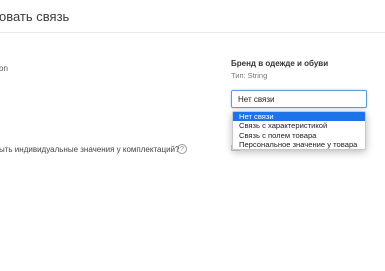 The height and width of the screenshot is (271, 385). What do you see at coordinates (299, 135) in the screenshot?
I see `option-link-product-field: Связь с полем товара` at bounding box center [299, 135].